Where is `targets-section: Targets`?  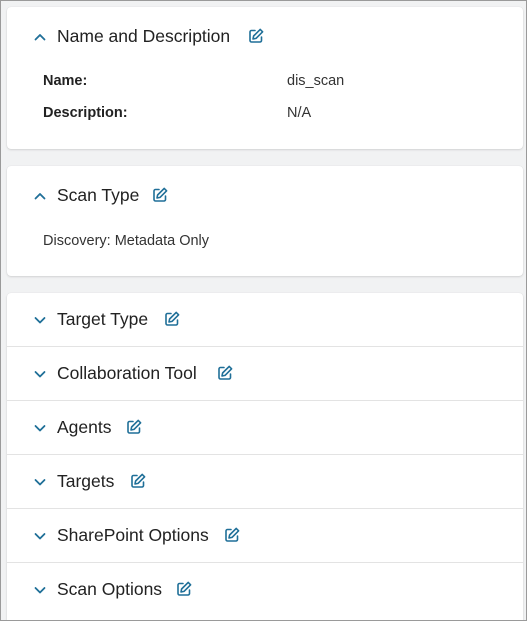
targets-section: Targets is located at coordinates (265, 482).